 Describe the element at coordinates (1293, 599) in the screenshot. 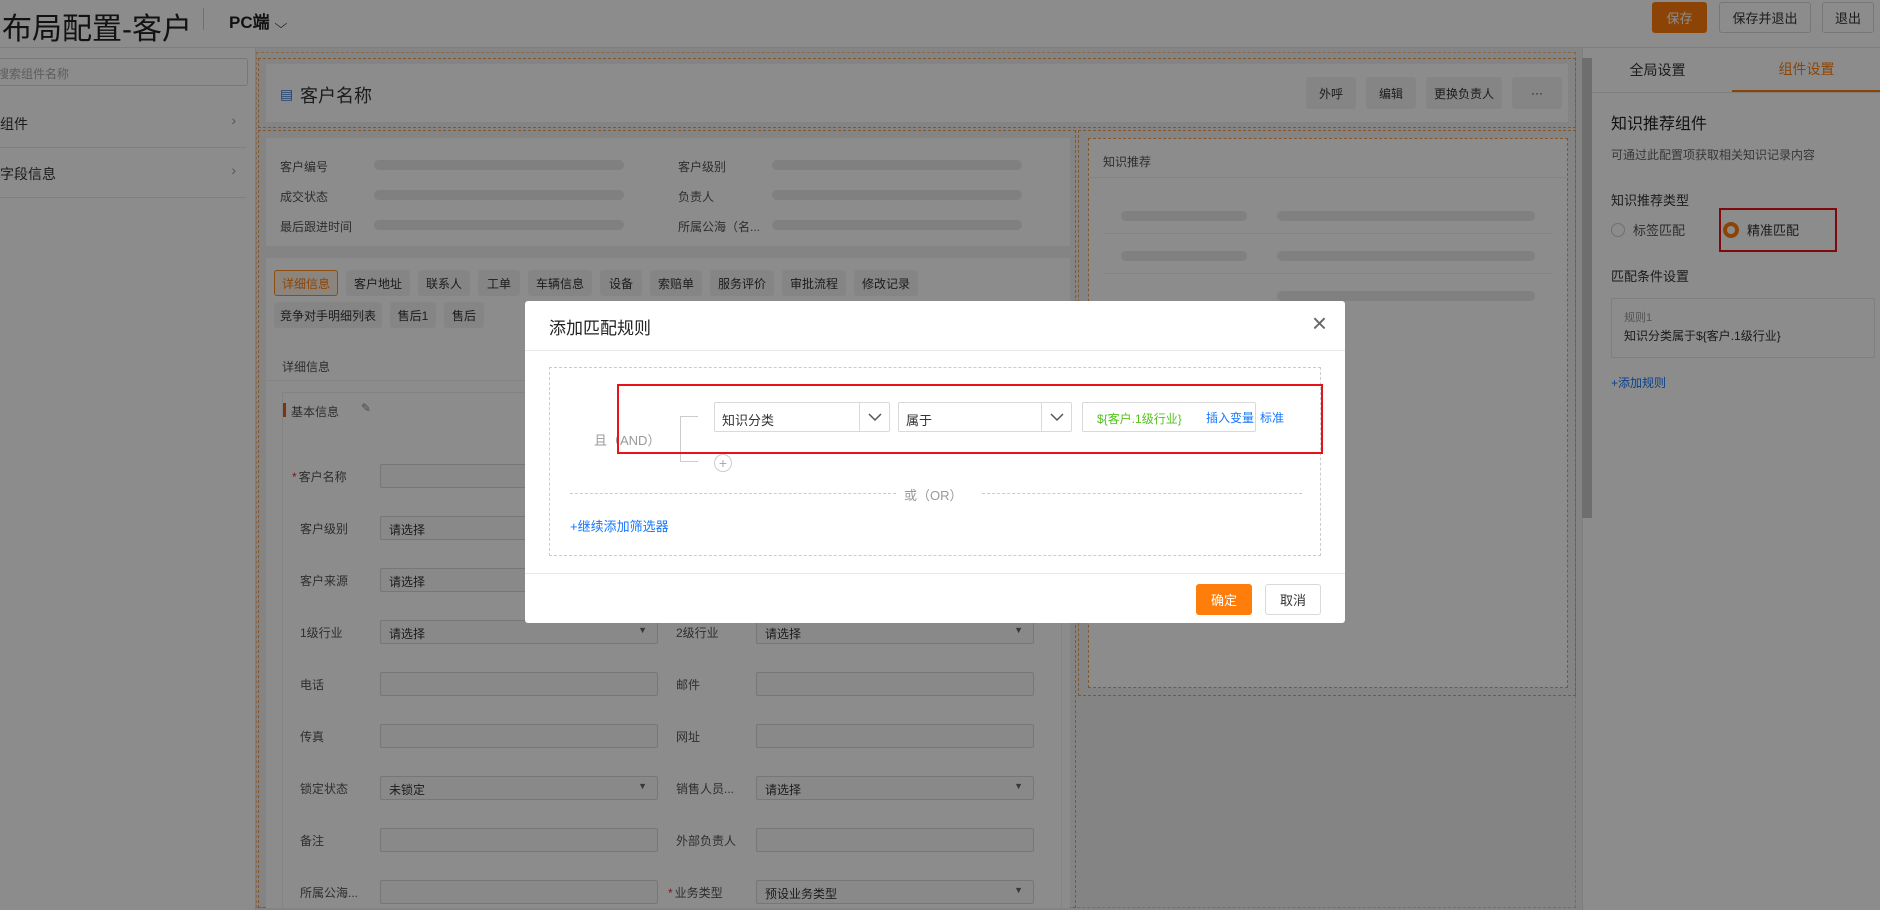

I see `cancel-button: 取消` at that location.